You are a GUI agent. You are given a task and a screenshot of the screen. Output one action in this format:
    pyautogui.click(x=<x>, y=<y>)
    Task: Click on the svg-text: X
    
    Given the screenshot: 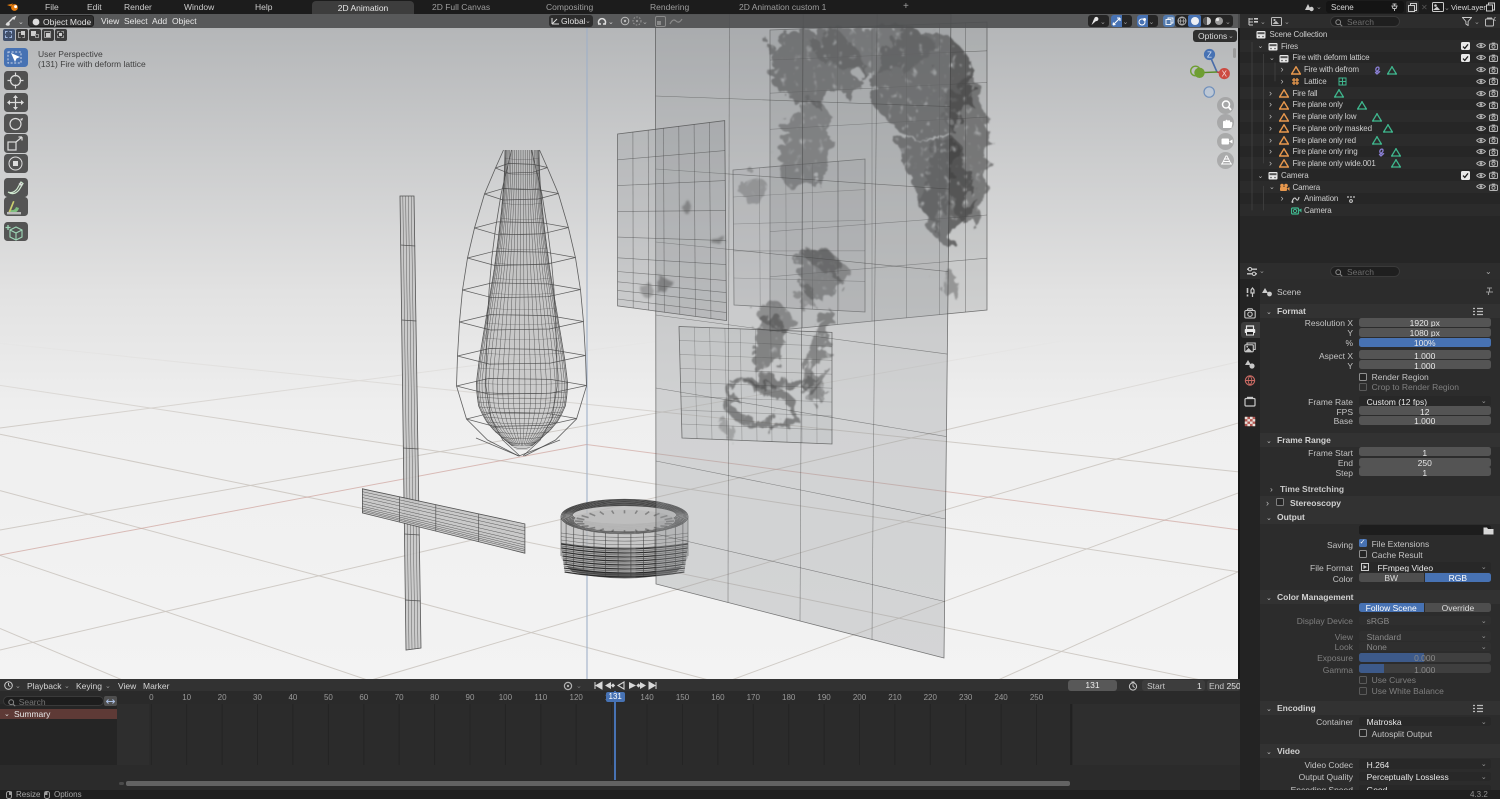 What is the action you would take?
    pyautogui.click(x=1225, y=74)
    